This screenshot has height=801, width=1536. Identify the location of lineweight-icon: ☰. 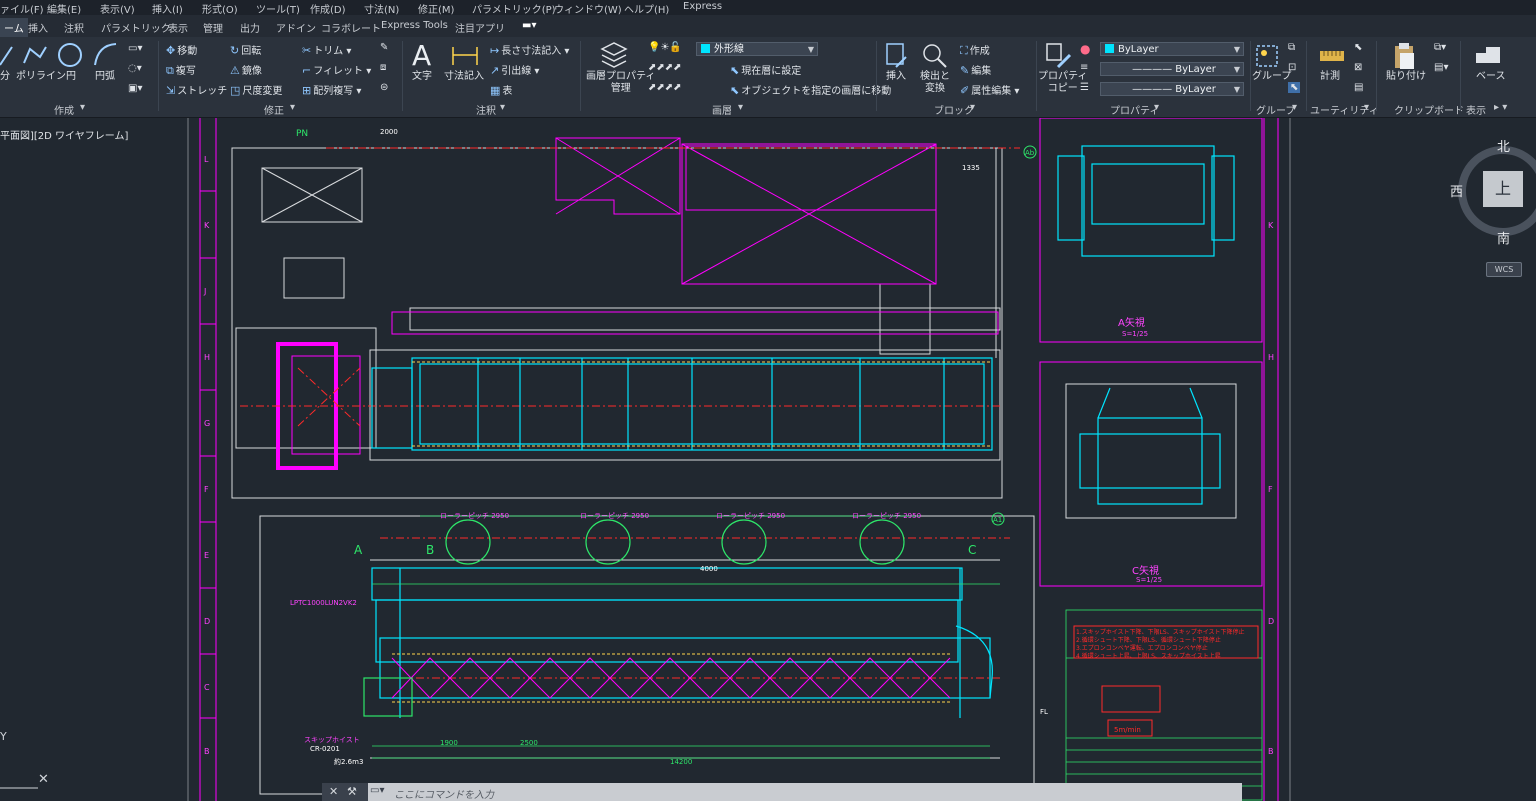
(1084, 87).